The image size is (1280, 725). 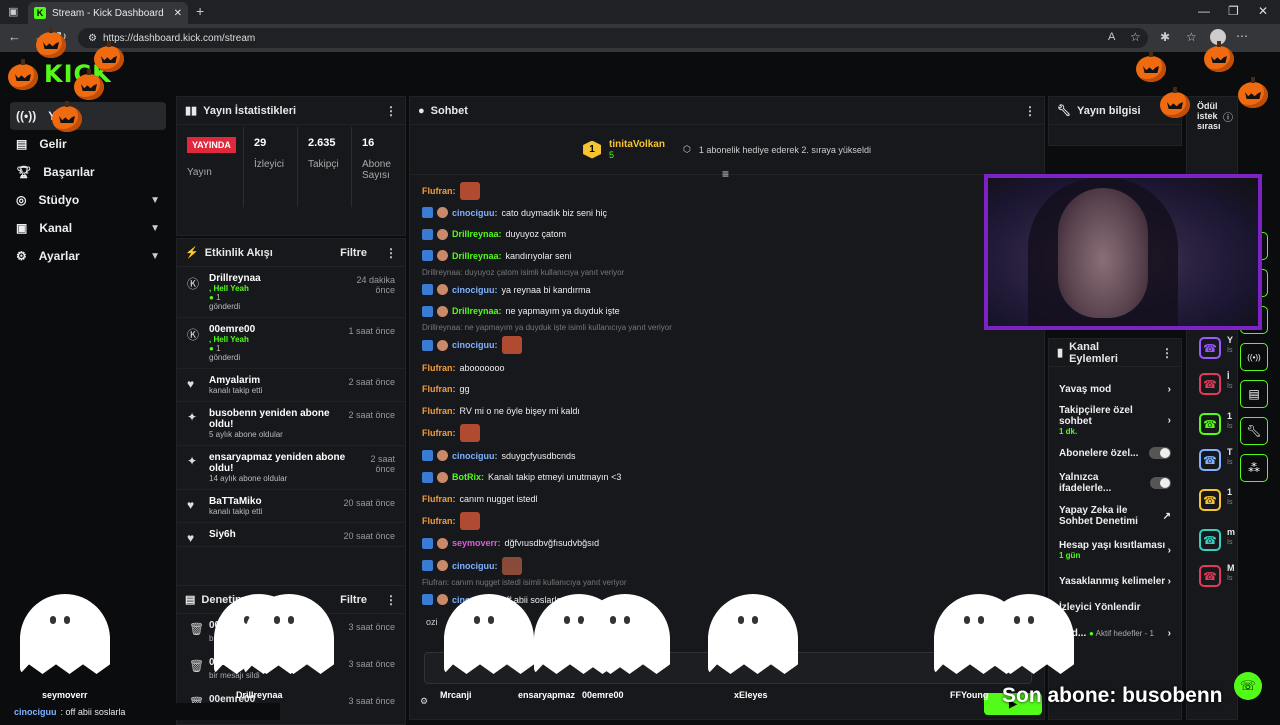 What do you see at coordinates (259, 695) in the screenshot?
I see `ghost-username: Drillreynaa` at bounding box center [259, 695].